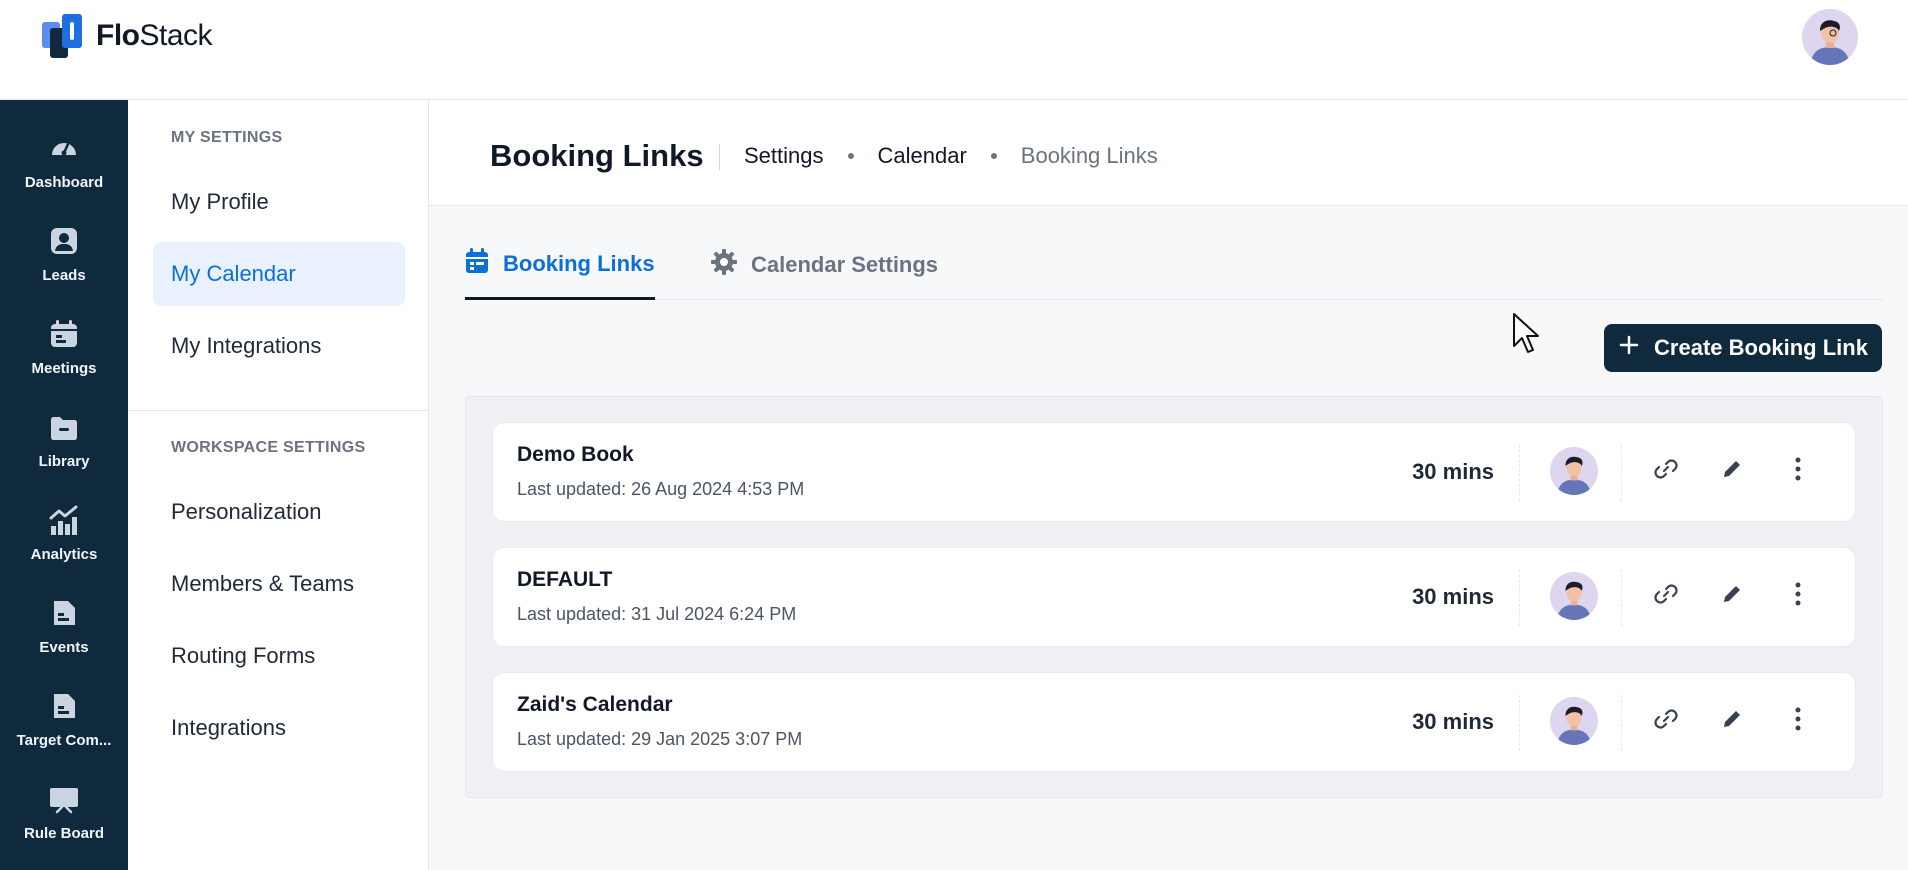  I want to click on settings-item-members-teams: Members & Teams, so click(279, 584).